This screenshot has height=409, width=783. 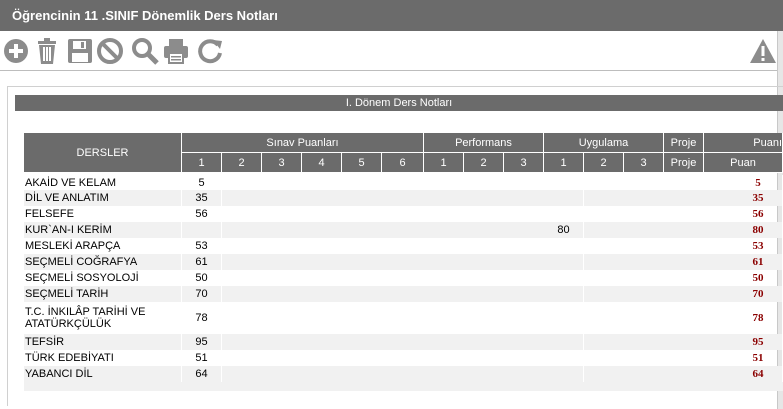 I want to click on puan-score: 95, so click(x=758, y=342).